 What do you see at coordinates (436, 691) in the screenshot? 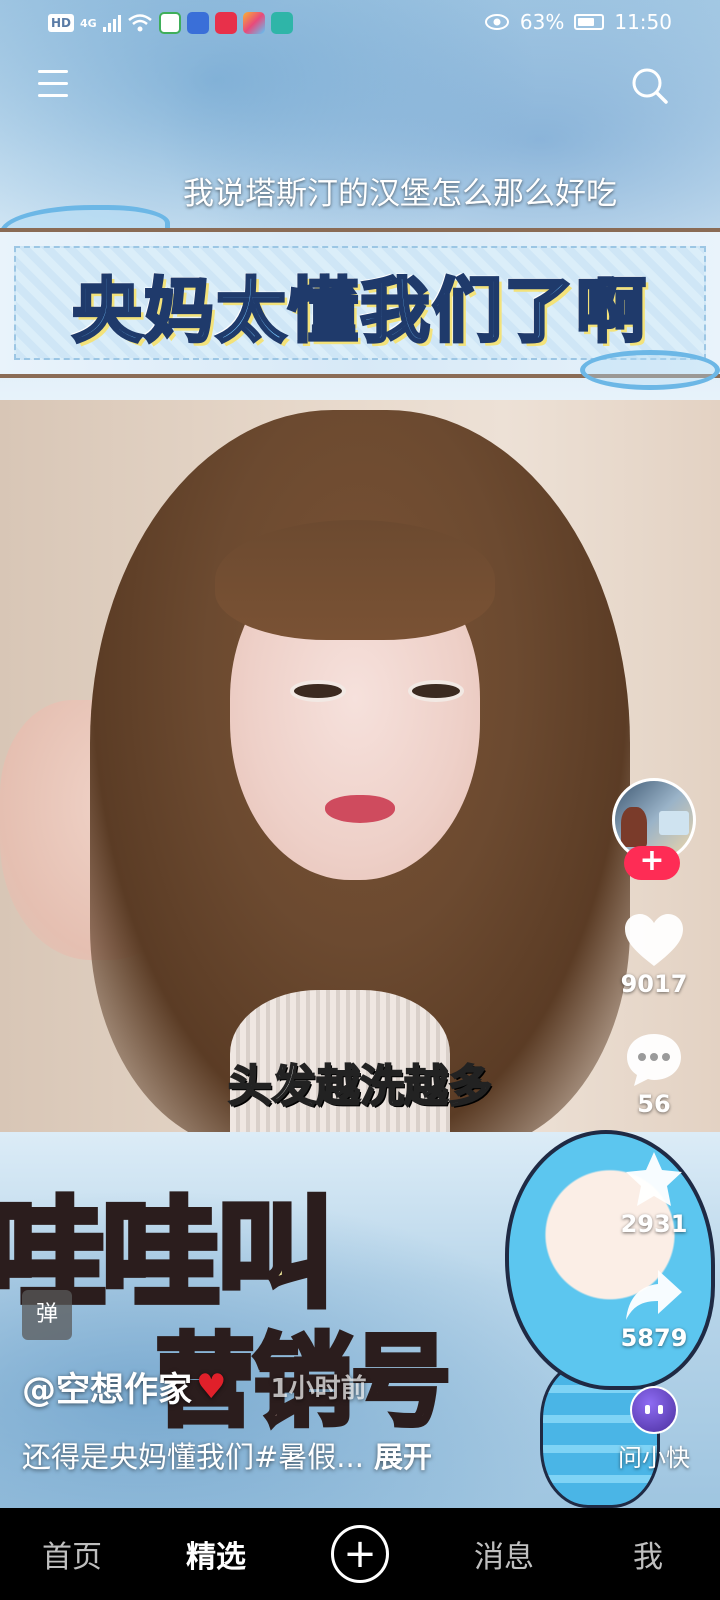
I see `eye-right` at bounding box center [436, 691].